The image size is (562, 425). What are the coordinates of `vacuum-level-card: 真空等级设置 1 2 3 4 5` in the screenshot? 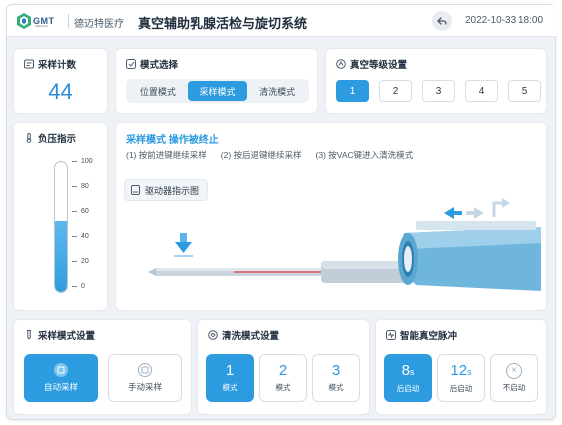 It's located at (436, 81).